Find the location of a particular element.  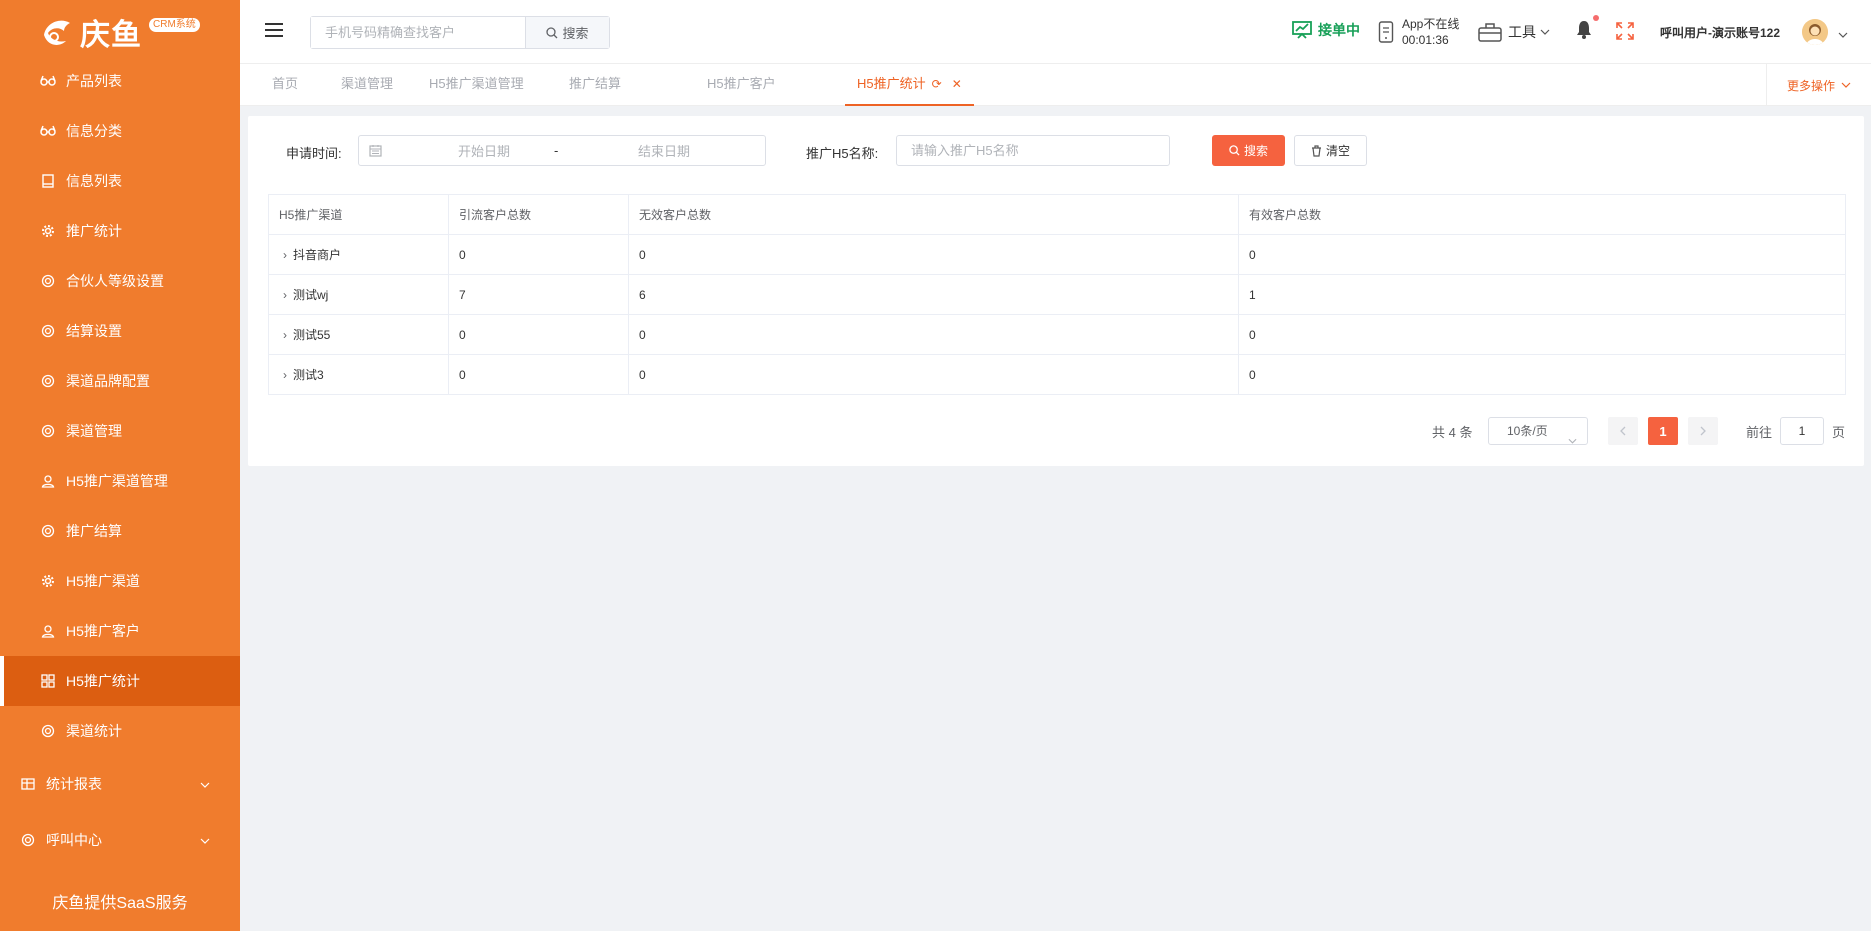

next-page-button is located at coordinates (1703, 431).